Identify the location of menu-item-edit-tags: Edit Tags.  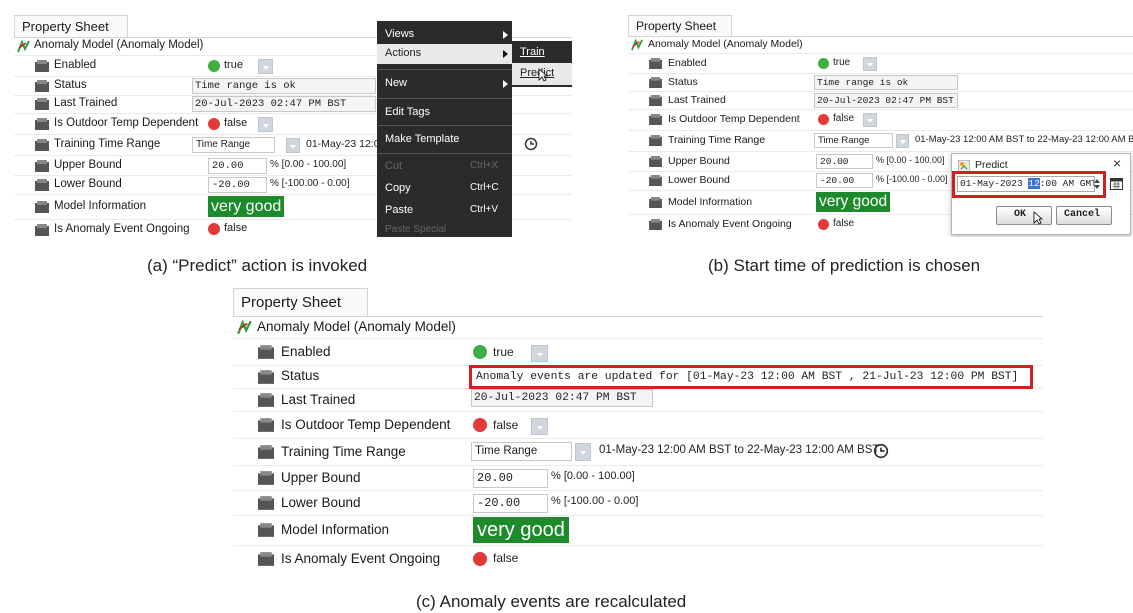
(407, 112).